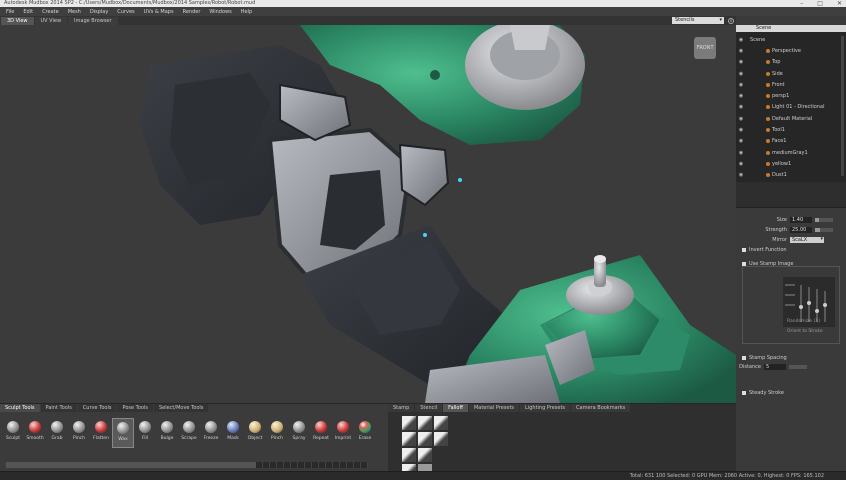 The image size is (846, 480). Describe the element at coordinates (839, 3) in the screenshot. I see `close-icon: ✕` at that location.